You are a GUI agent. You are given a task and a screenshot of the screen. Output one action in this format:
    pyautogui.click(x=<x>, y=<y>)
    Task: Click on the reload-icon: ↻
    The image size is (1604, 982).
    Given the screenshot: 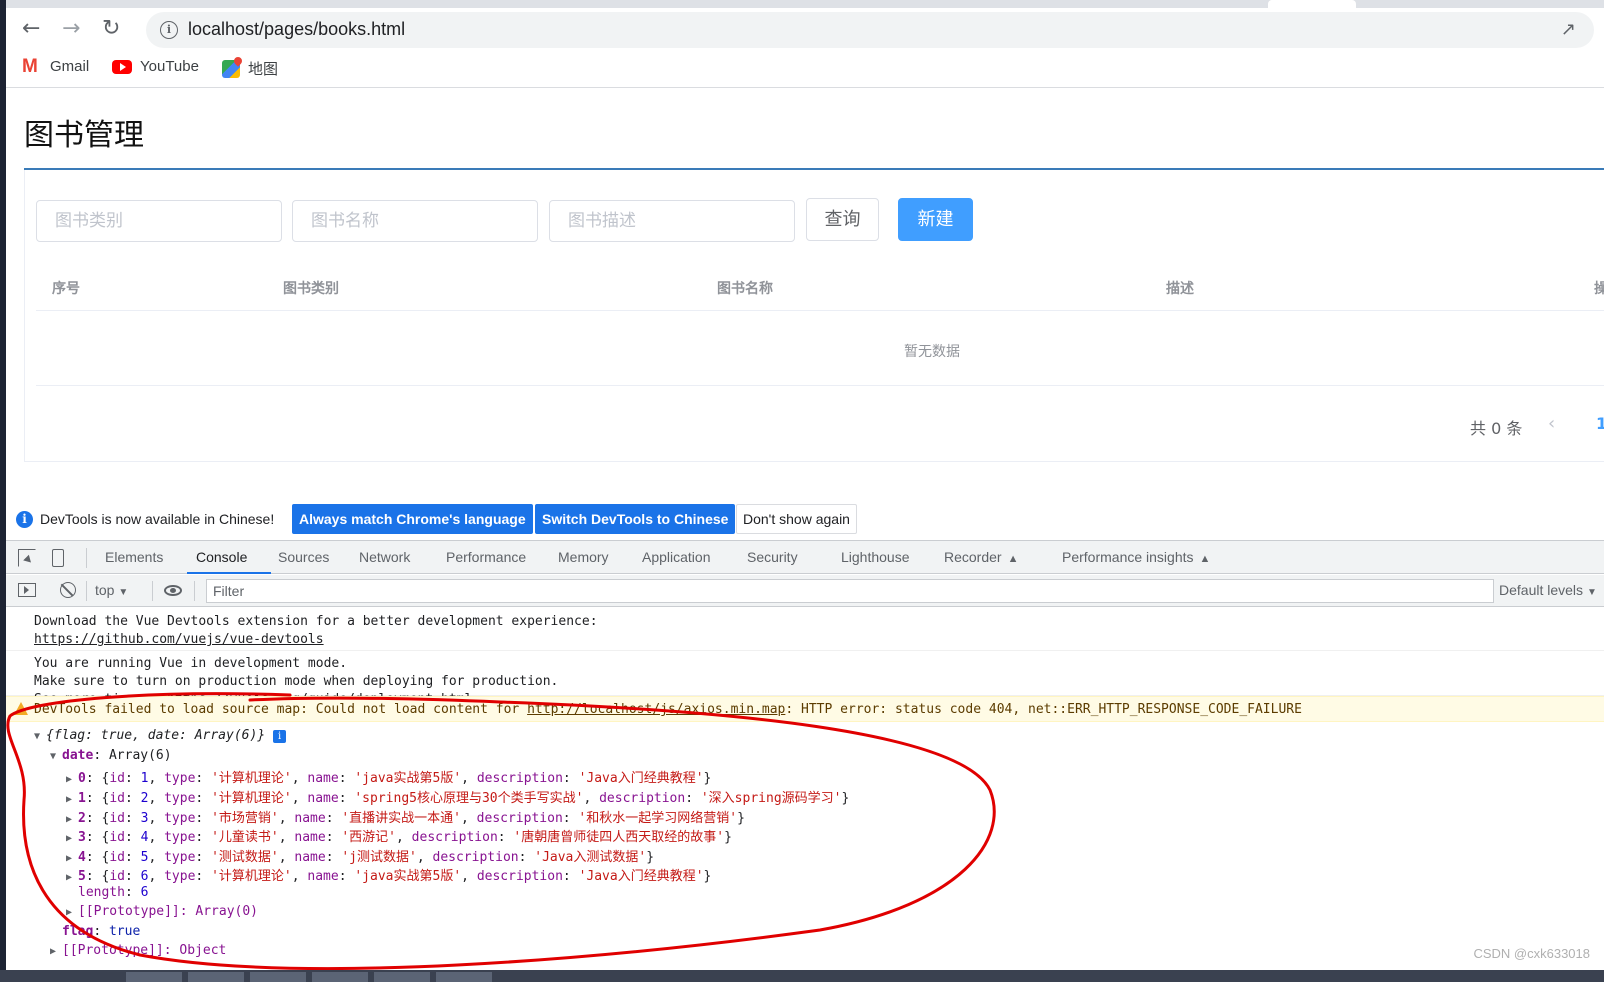 What is the action you would take?
    pyautogui.click(x=111, y=29)
    